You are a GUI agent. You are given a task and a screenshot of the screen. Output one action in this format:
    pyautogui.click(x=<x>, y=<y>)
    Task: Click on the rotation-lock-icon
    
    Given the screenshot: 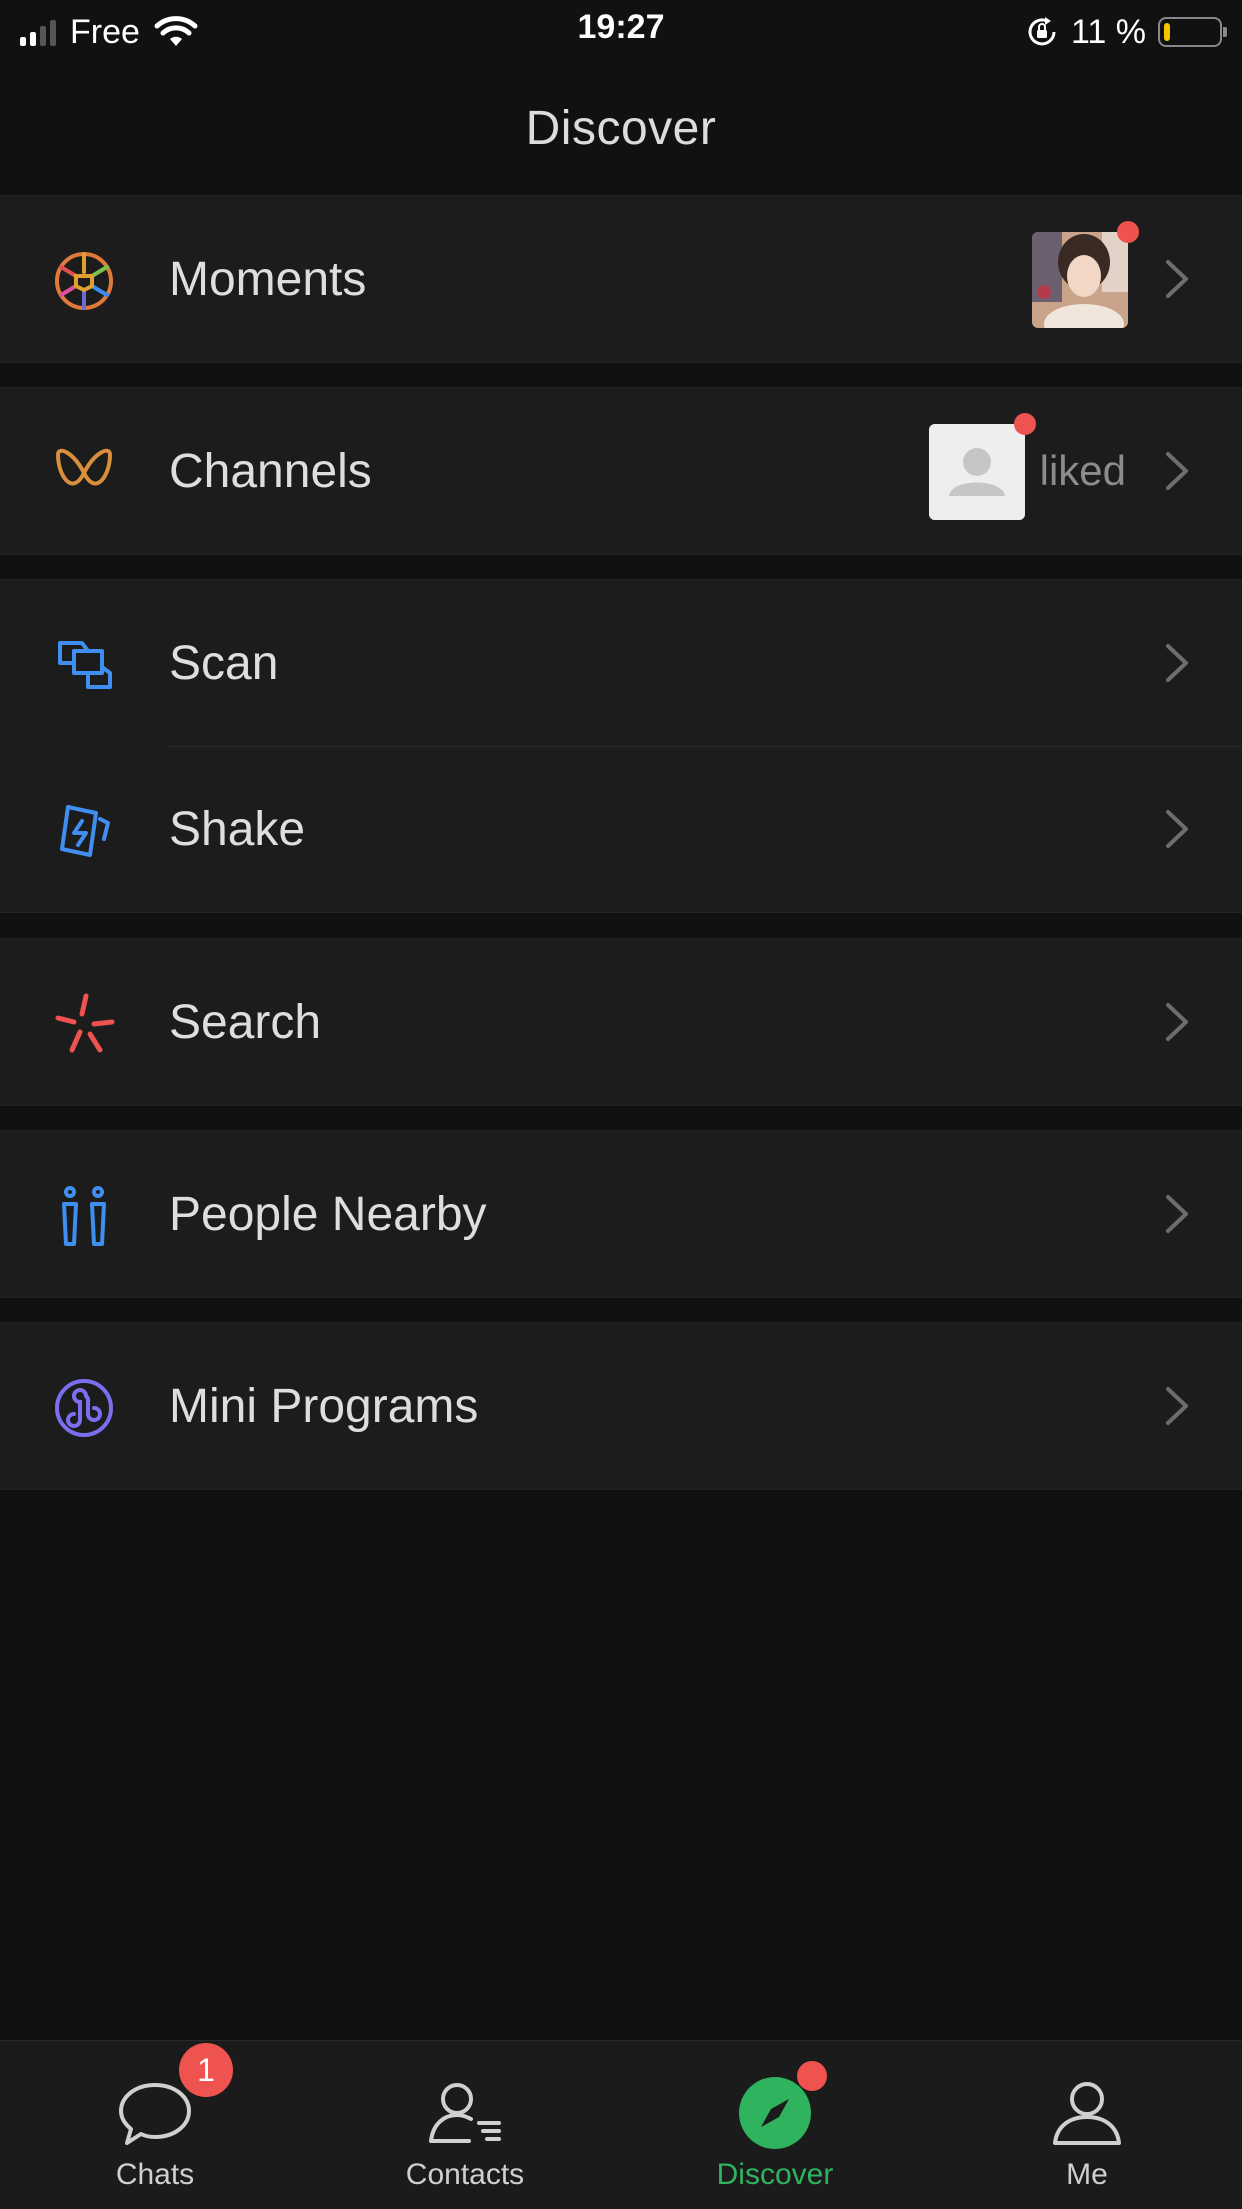 What is the action you would take?
    pyautogui.click(x=1042, y=31)
    